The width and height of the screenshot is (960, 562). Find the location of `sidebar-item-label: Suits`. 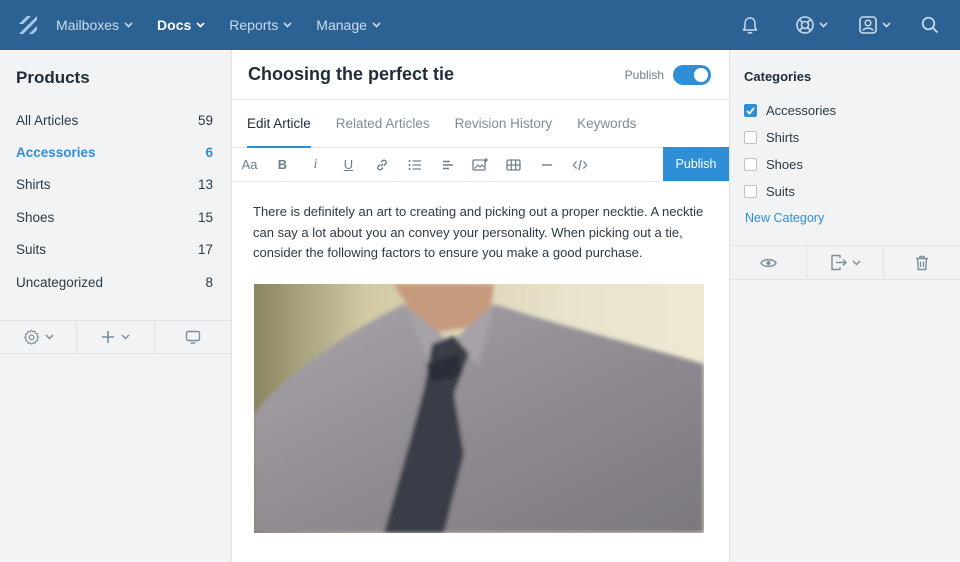

sidebar-item-label: Suits is located at coordinates (31, 250).